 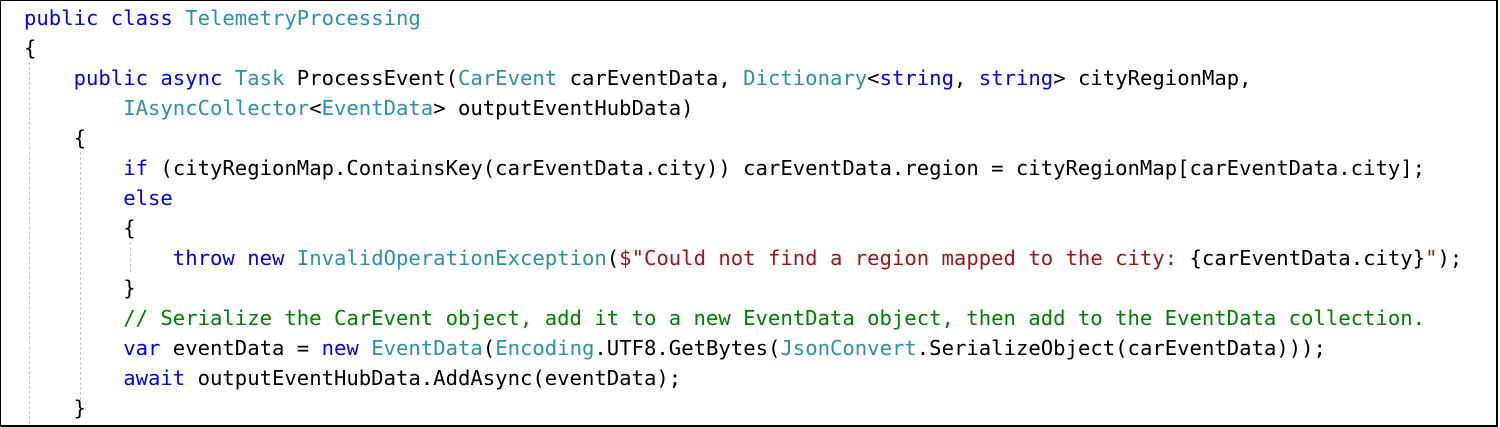 What do you see at coordinates (1307, 258) in the screenshot?
I see `code-token: {carEventData.city}` at bounding box center [1307, 258].